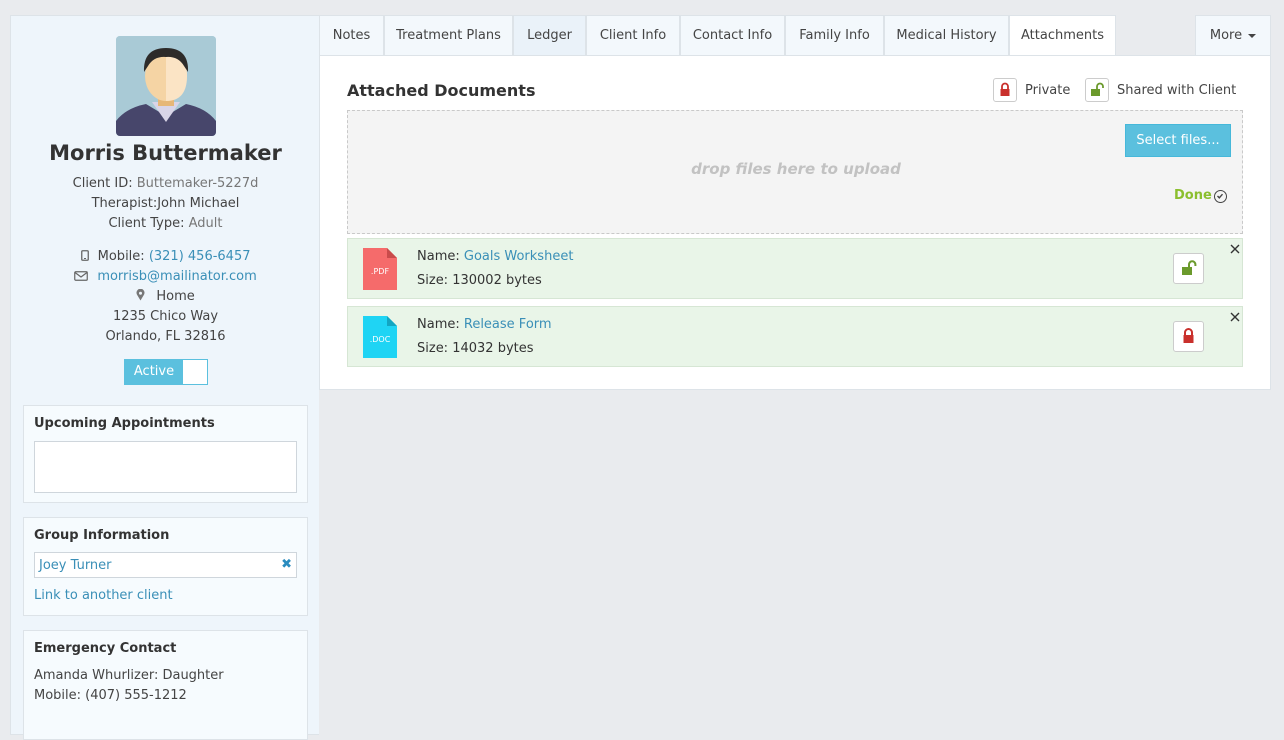 The height and width of the screenshot is (740, 1284). Describe the element at coordinates (1193, 195) in the screenshot. I see `done-label: Done` at that location.